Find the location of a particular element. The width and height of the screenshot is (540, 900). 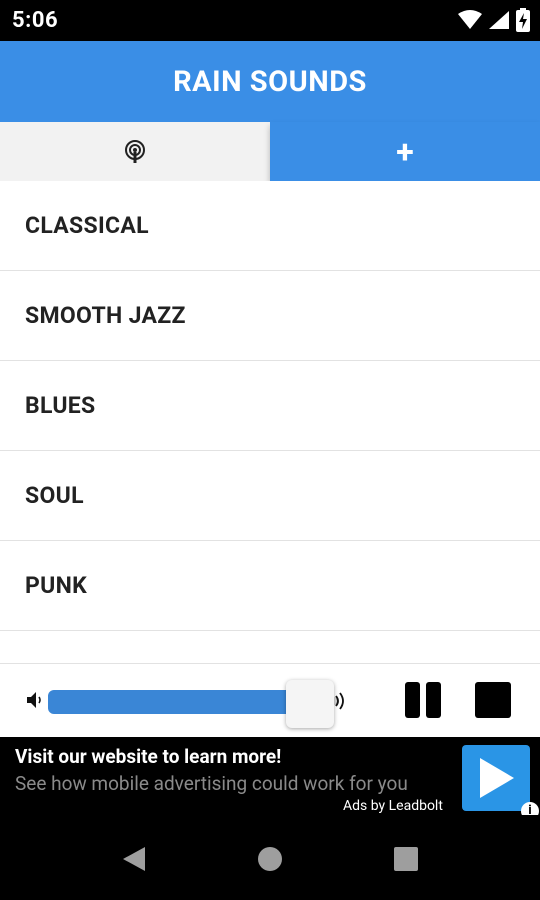

player-bar is located at coordinates (270, 700).